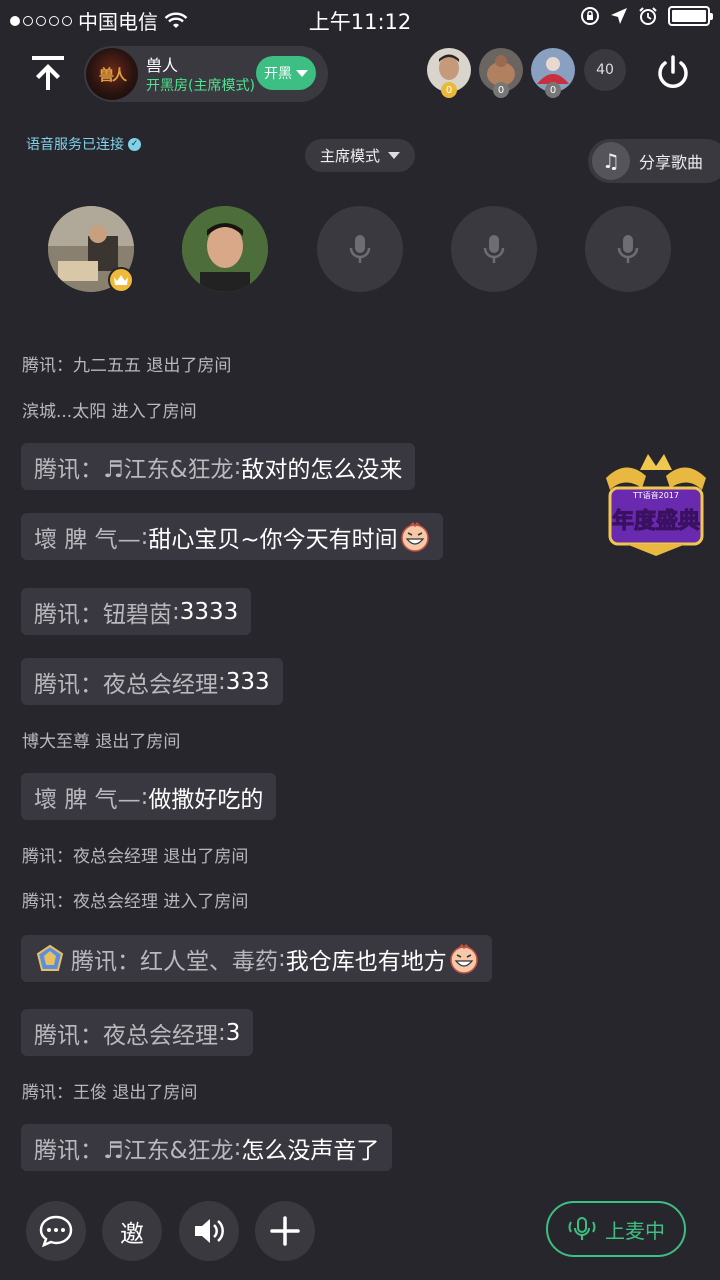 This screenshot has height=1280, width=720. I want to click on microphone-wave-icon, so click(582, 1228).